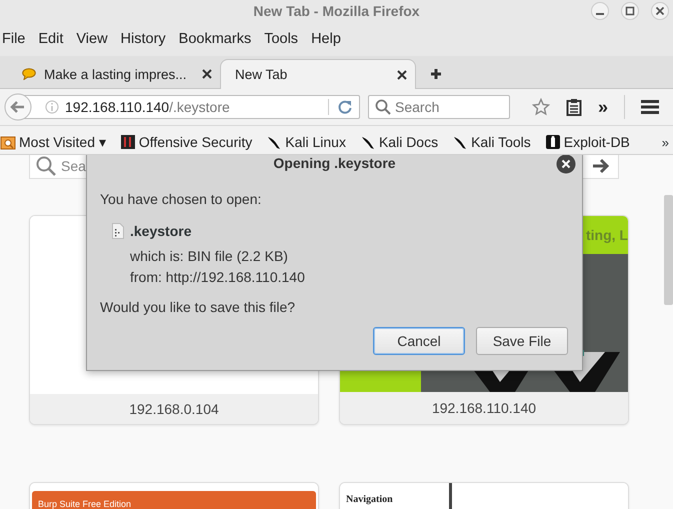  What do you see at coordinates (198, 307) in the screenshot?
I see `question-text: Would you like to save this file?` at bounding box center [198, 307].